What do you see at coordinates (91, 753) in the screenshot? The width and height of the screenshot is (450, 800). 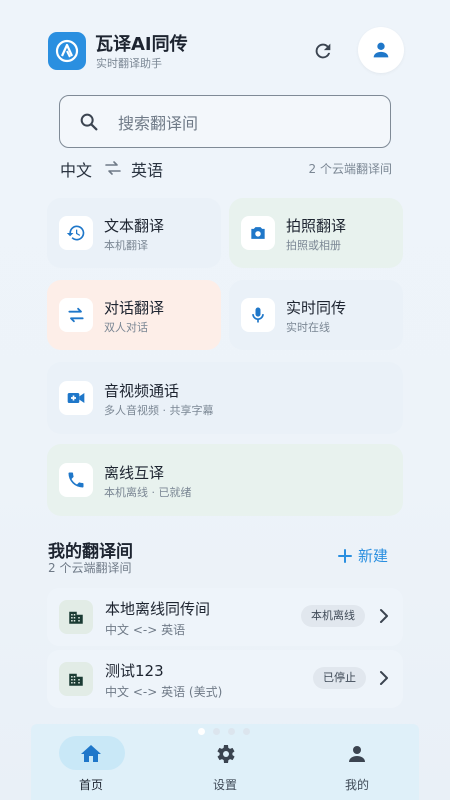 I see `home-icon` at bounding box center [91, 753].